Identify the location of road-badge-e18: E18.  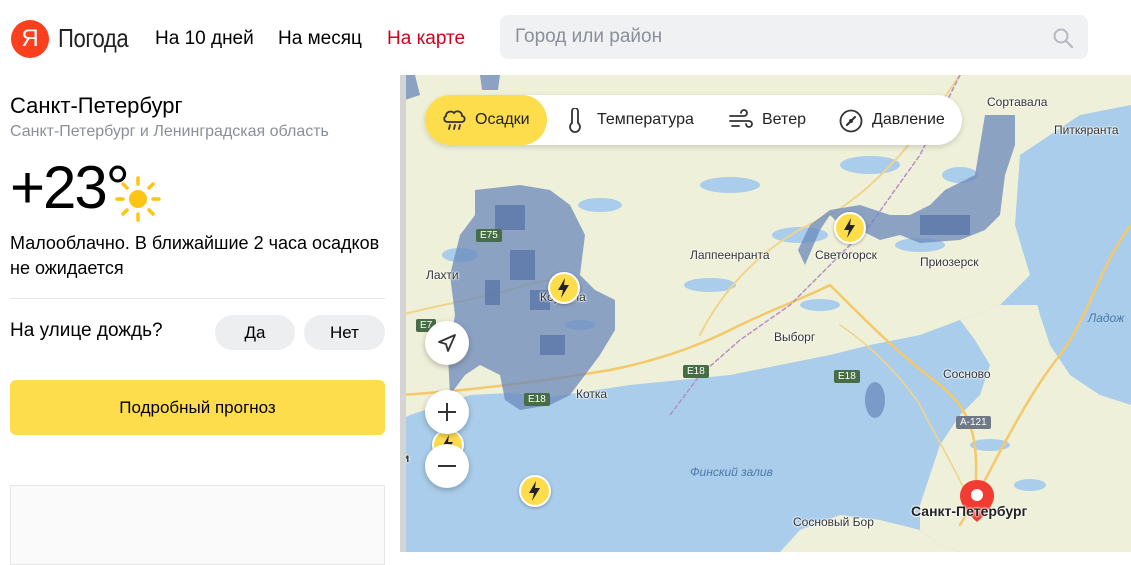
(696, 371).